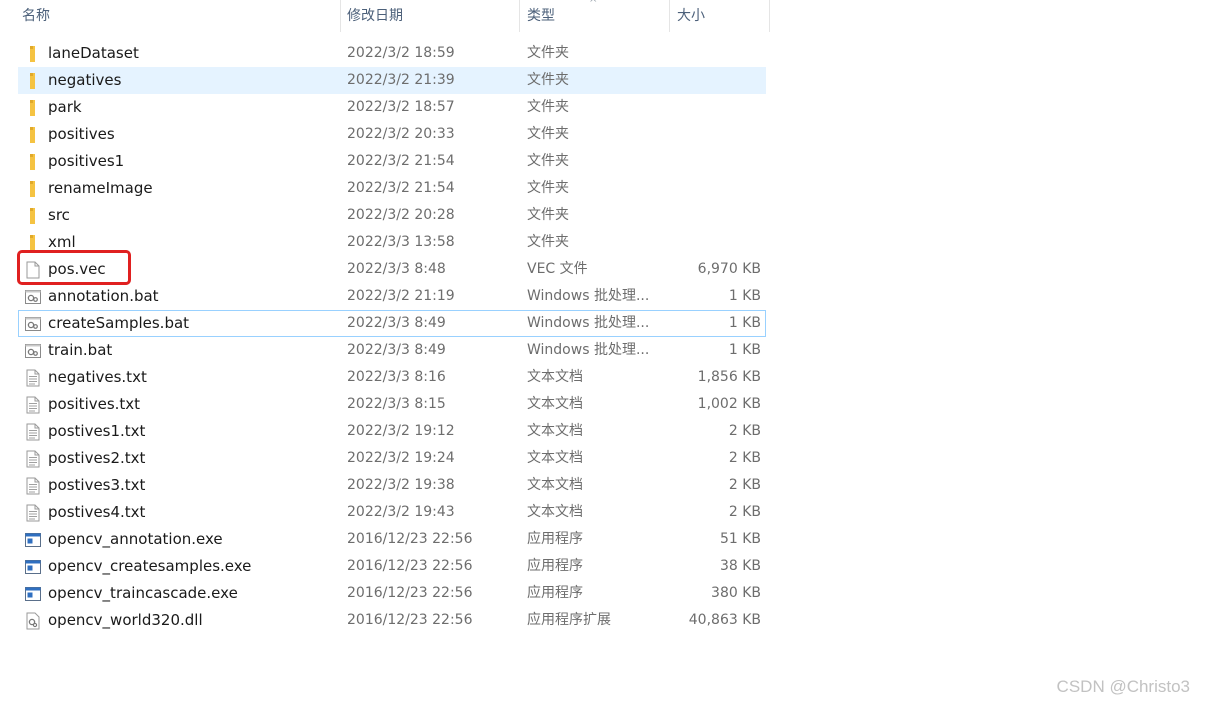  Describe the element at coordinates (401, 296) in the screenshot. I see `file-modified-date: 2022/3/2 21:19` at that location.